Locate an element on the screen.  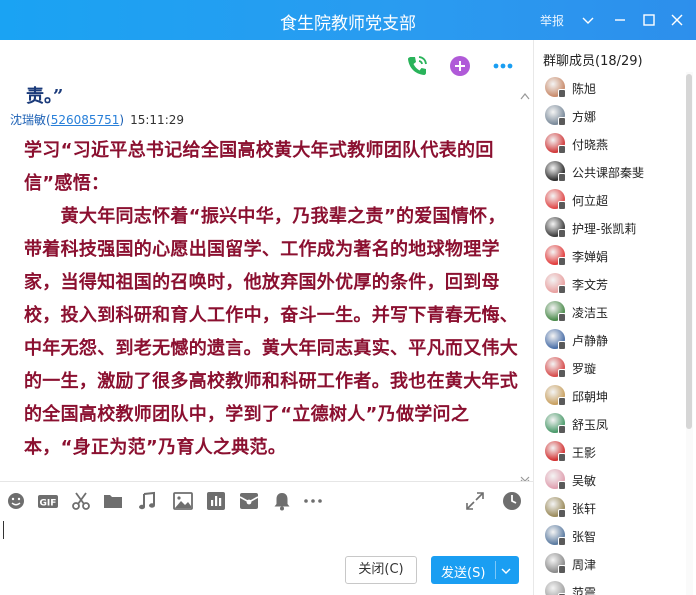
member-item: 邱朝坤 is located at coordinates (609, 396).